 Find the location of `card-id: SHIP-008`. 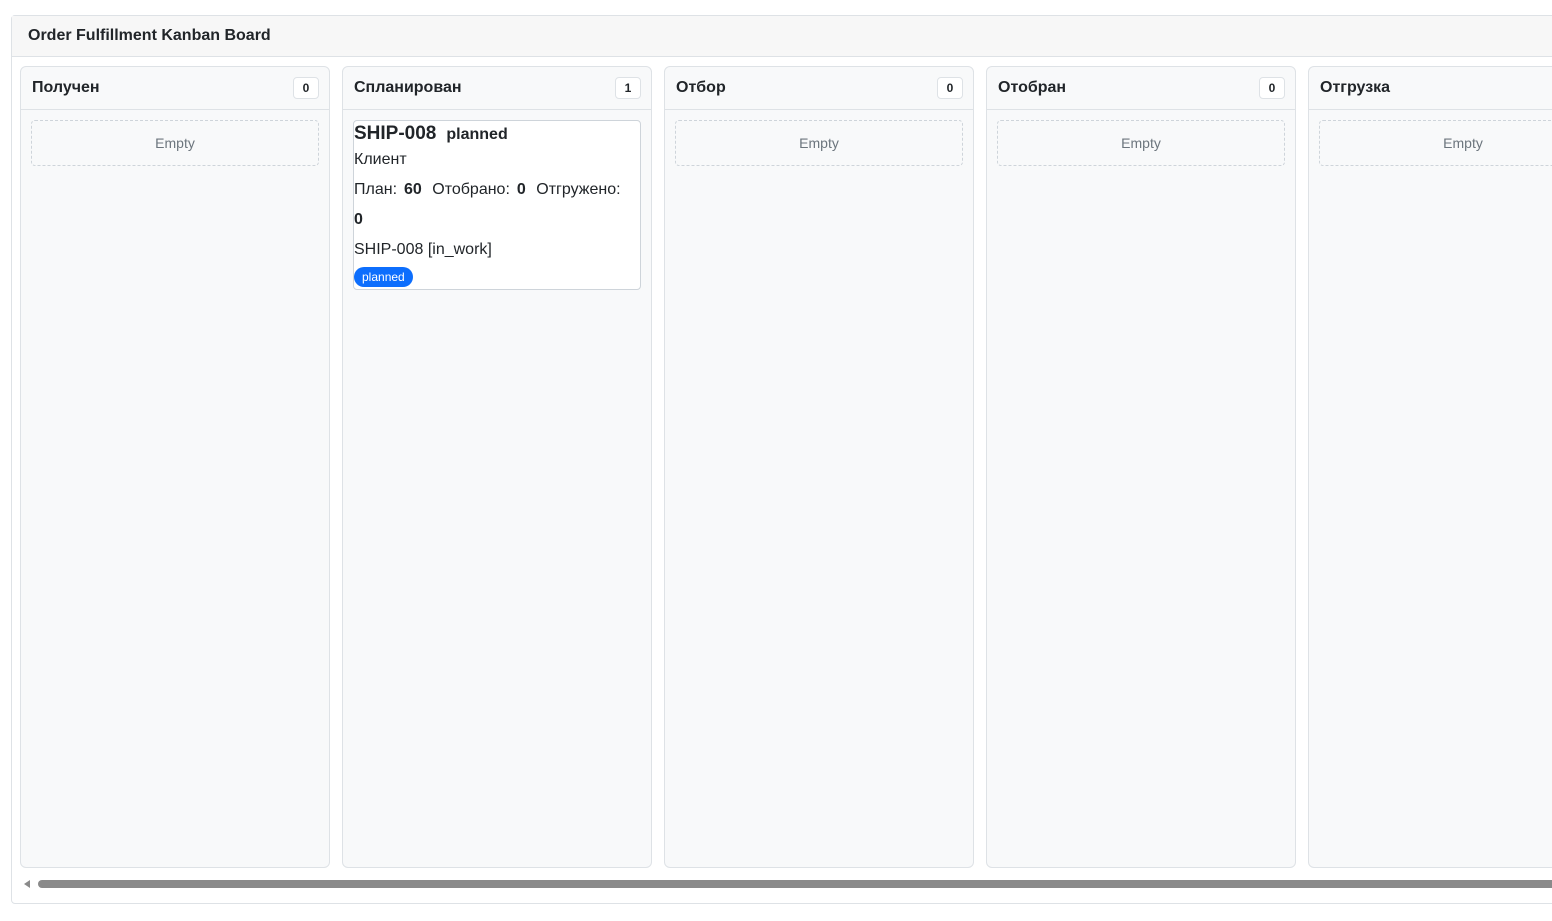

card-id: SHIP-008 is located at coordinates (395, 133).